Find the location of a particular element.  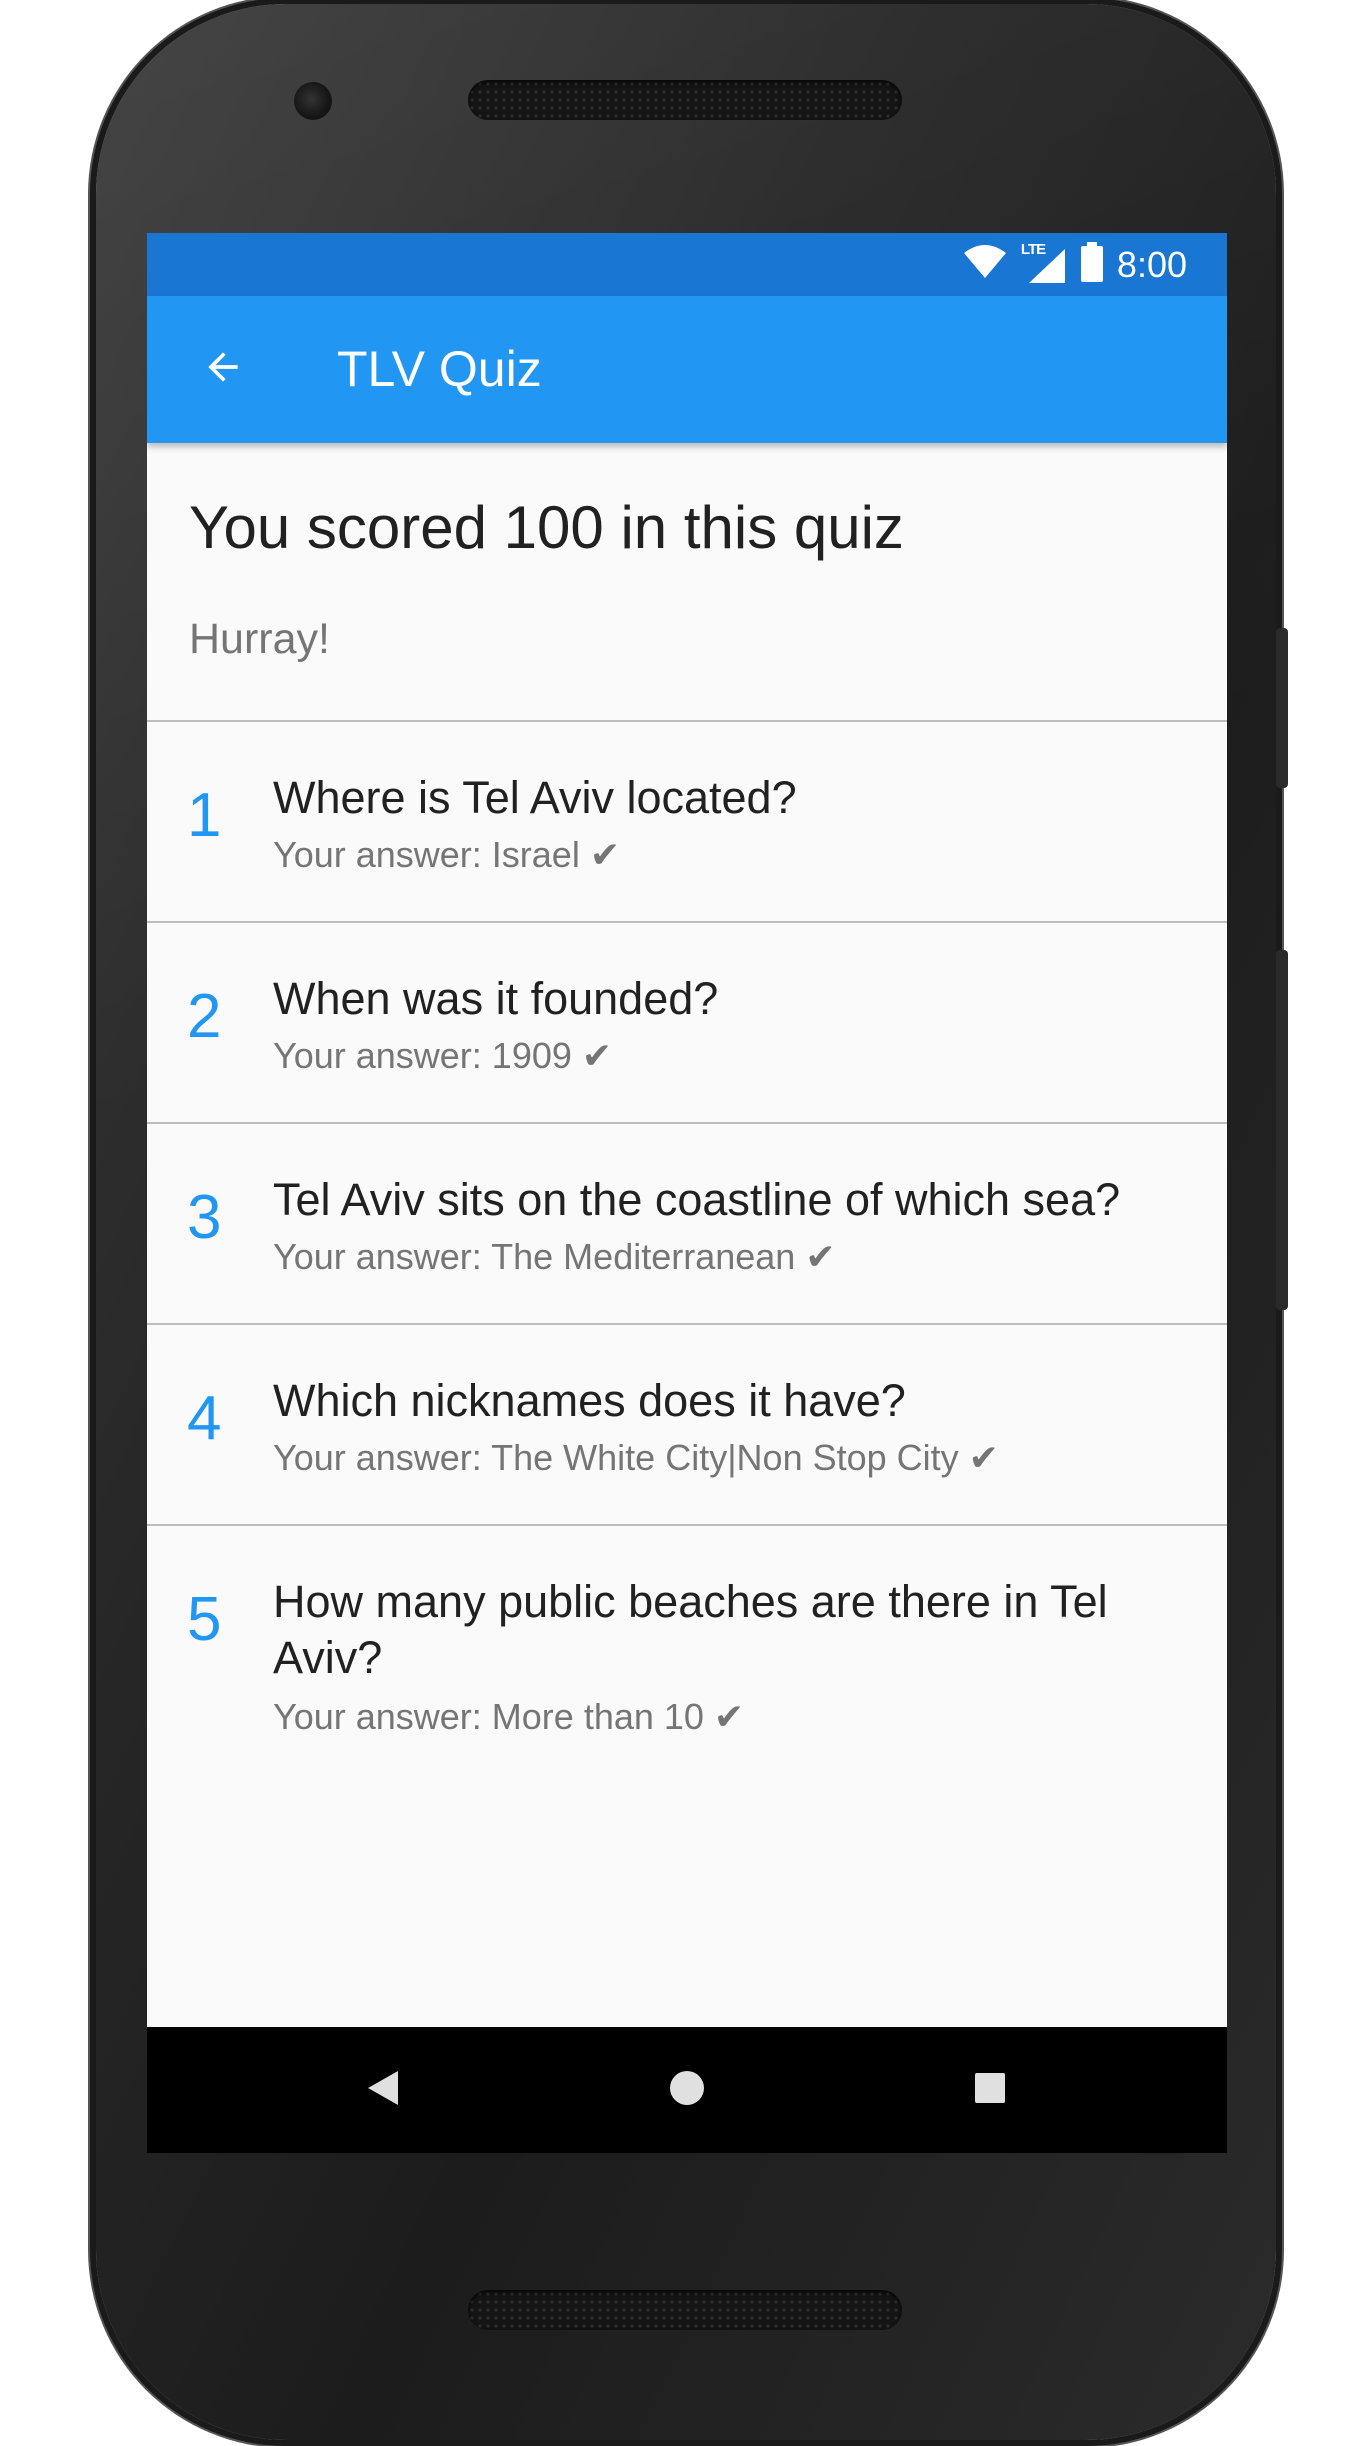

front-camera is located at coordinates (313, 101).